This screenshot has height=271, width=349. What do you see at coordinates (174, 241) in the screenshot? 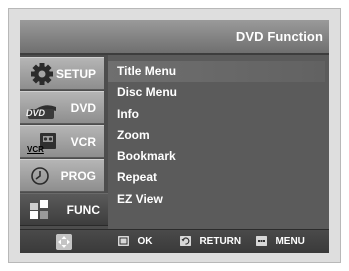
I see `footer-hints: OK RETURN MENU` at bounding box center [174, 241].